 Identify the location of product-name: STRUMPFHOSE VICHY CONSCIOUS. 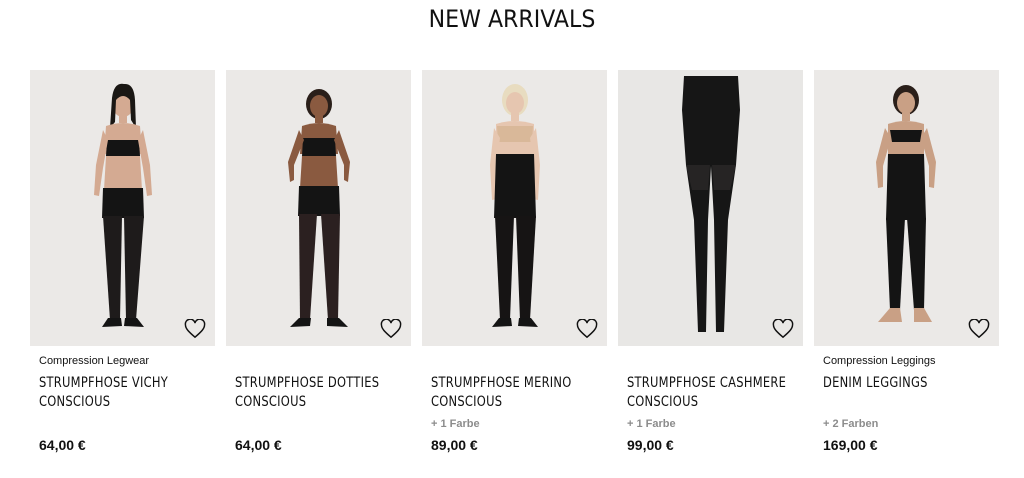
(123, 393).